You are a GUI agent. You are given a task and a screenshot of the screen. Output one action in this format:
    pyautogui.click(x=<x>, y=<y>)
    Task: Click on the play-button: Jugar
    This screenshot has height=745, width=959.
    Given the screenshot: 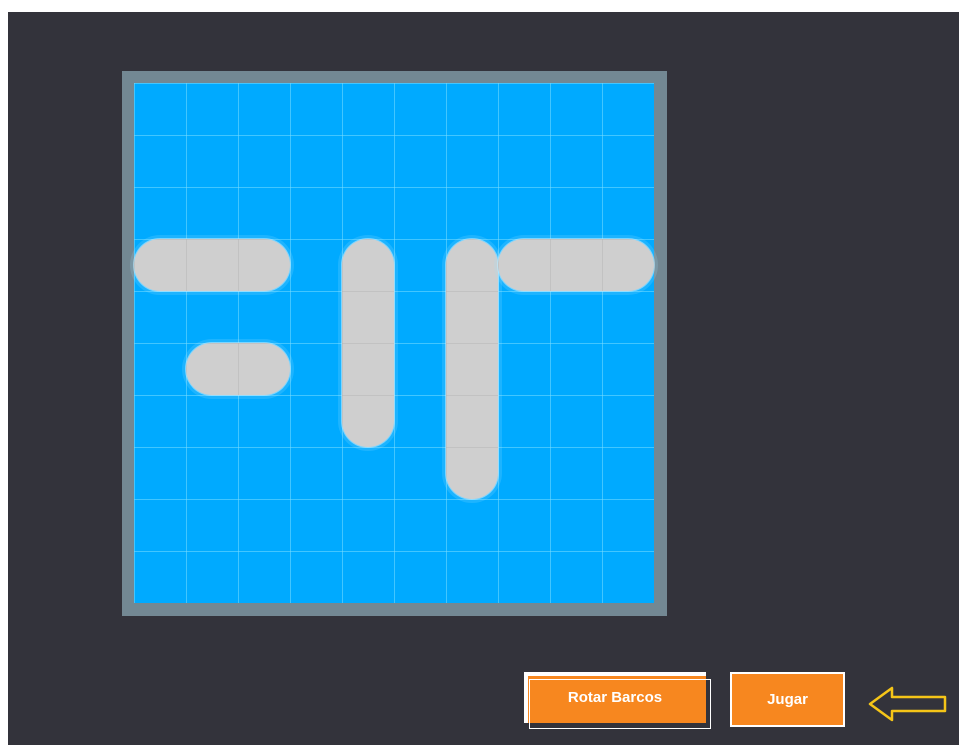 What is the action you would take?
    pyautogui.click(x=787, y=699)
    